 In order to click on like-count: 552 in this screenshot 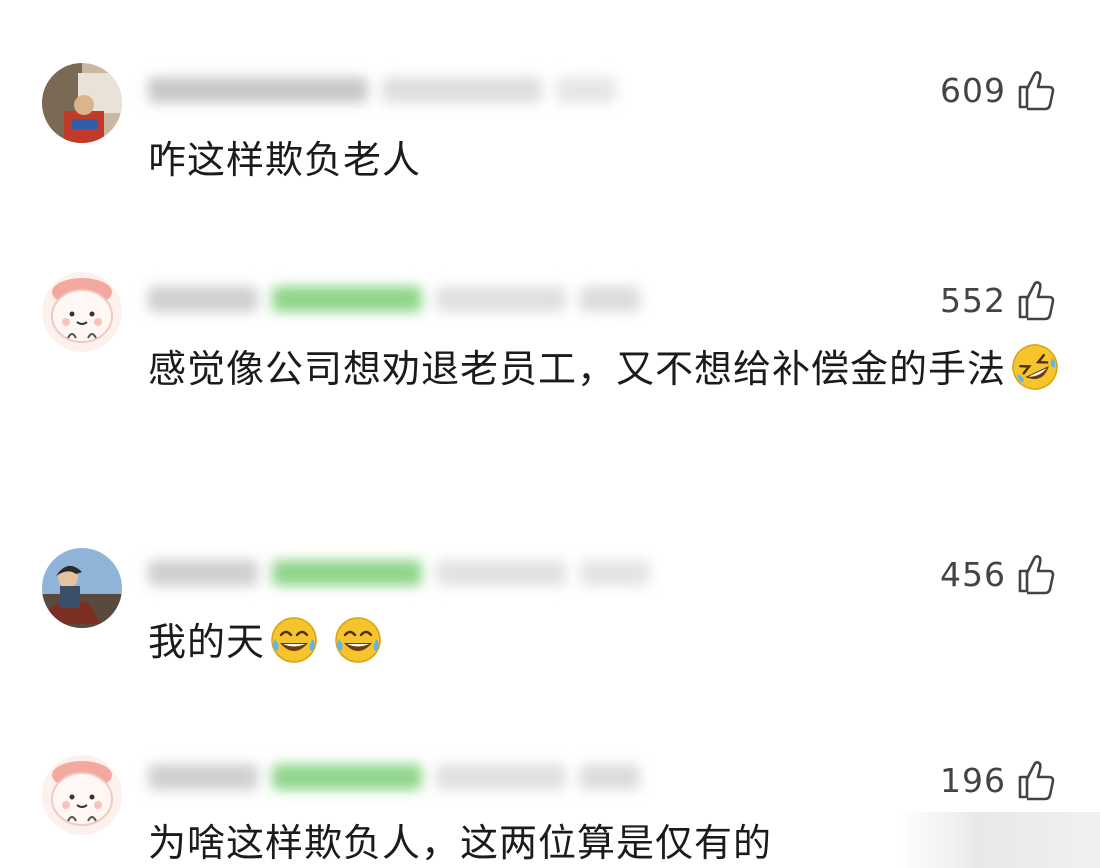, I will do `click(998, 300)`.